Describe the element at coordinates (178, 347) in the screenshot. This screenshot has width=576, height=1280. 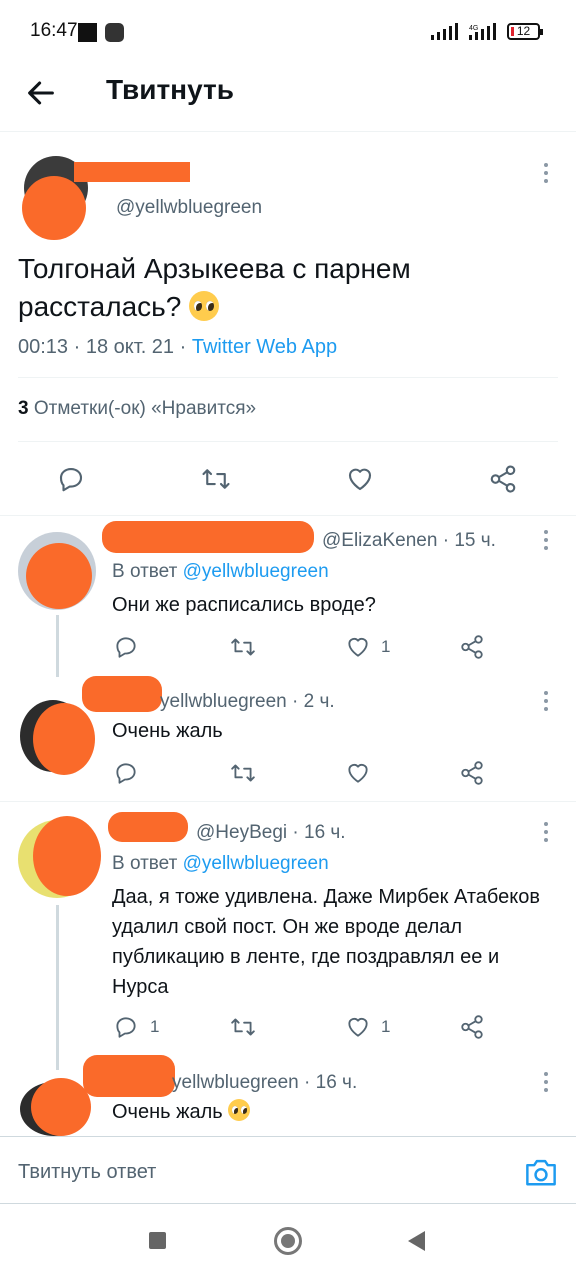
I see `tweet-meta: 00:13 · 18 окт. 21 · Twitter Web App` at that location.